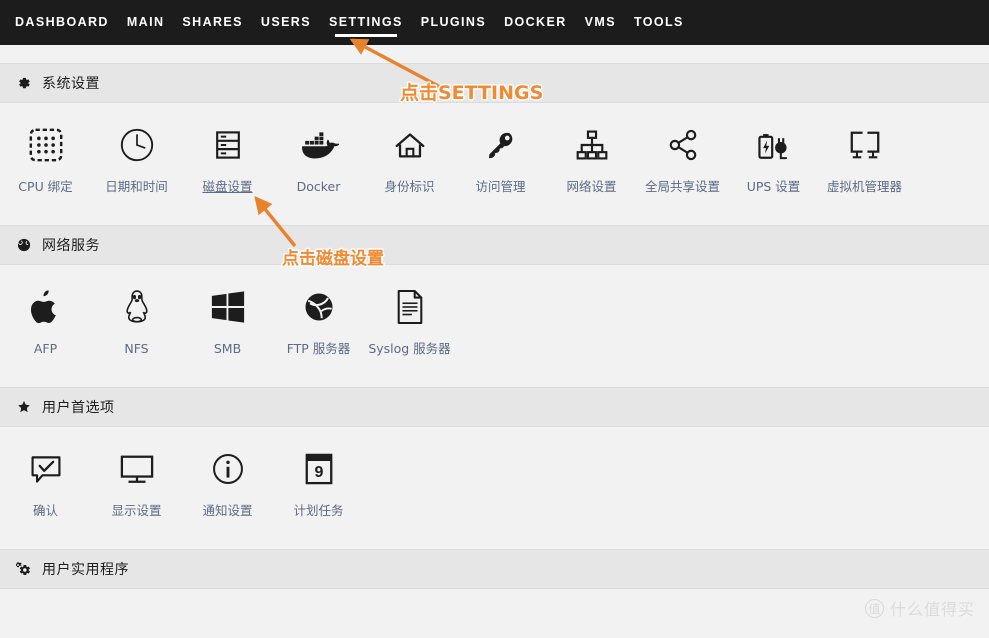  What do you see at coordinates (228, 469) in the screenshot?
I see `info-circle-icon` at bounding box center [228, 469].